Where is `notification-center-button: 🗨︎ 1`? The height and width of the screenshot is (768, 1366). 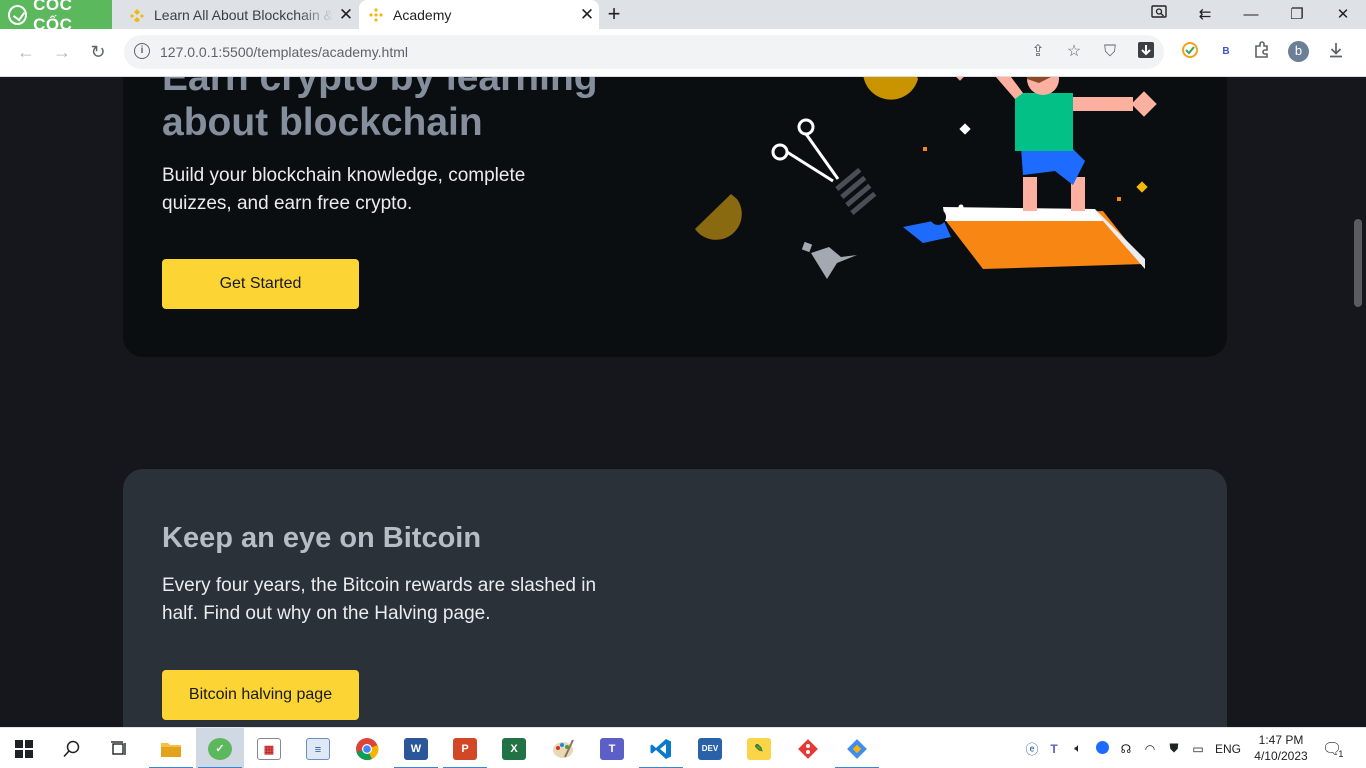 notification-center-button: 🗨︎ 1 is located at coordinates (1337, 748).